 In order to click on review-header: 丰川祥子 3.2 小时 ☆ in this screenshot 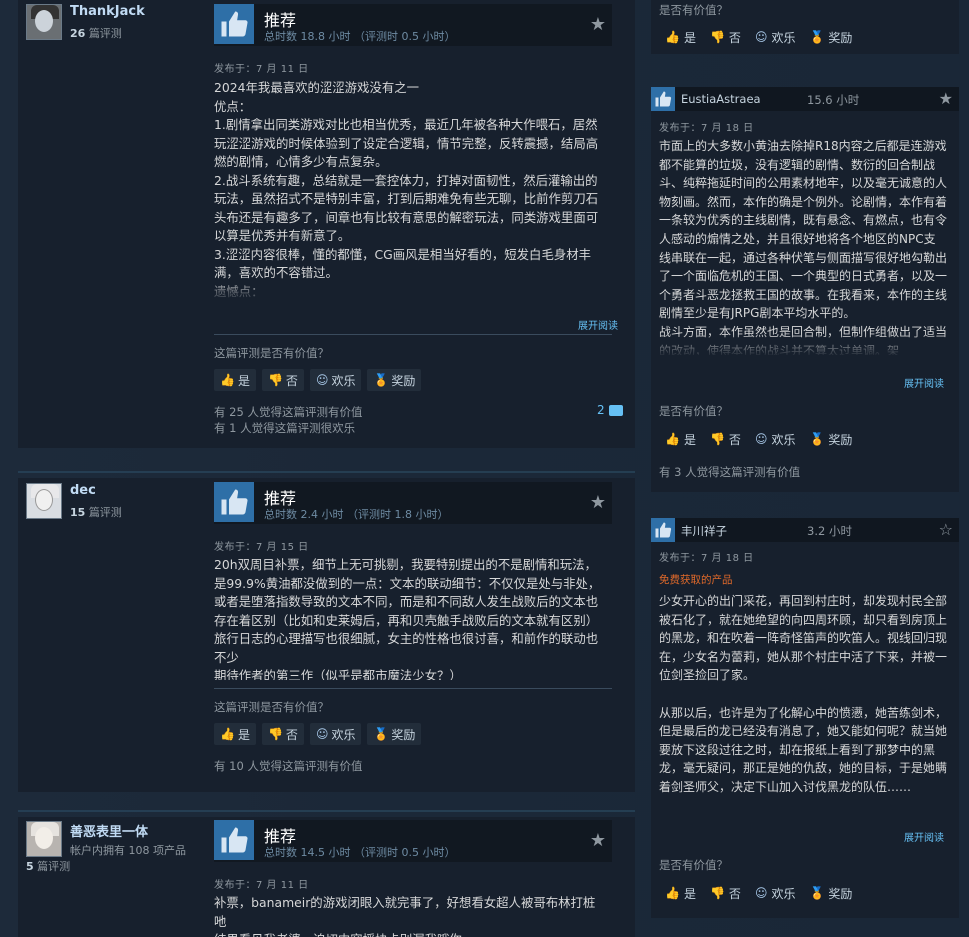, I will do `click(805, 530)`.